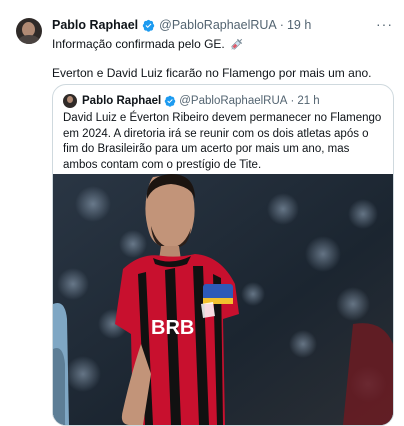 This screenshot has width=404, height=426. I want to click on quoted-tweet-header: Pablo Raphael @PabloRaphaelRUA · 21 h, so click(191, 101).